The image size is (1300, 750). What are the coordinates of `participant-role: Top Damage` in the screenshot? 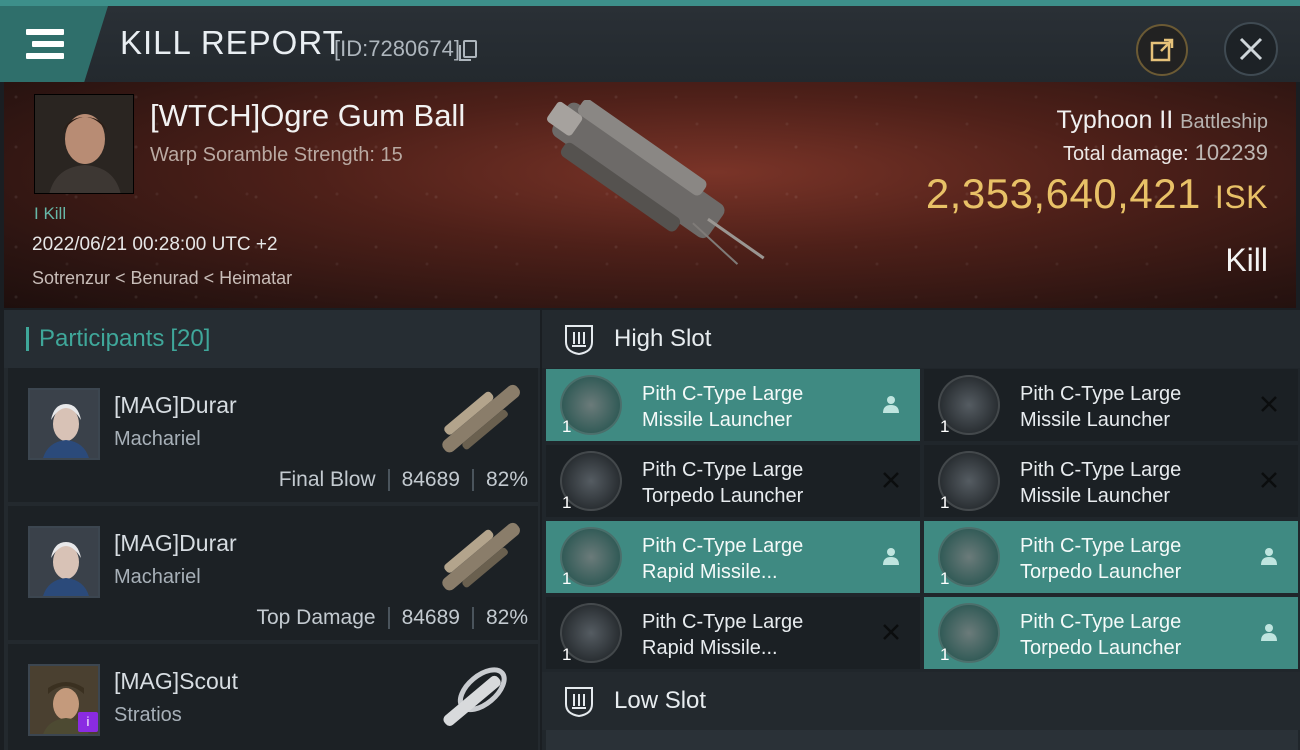 It's located at (316, 617).